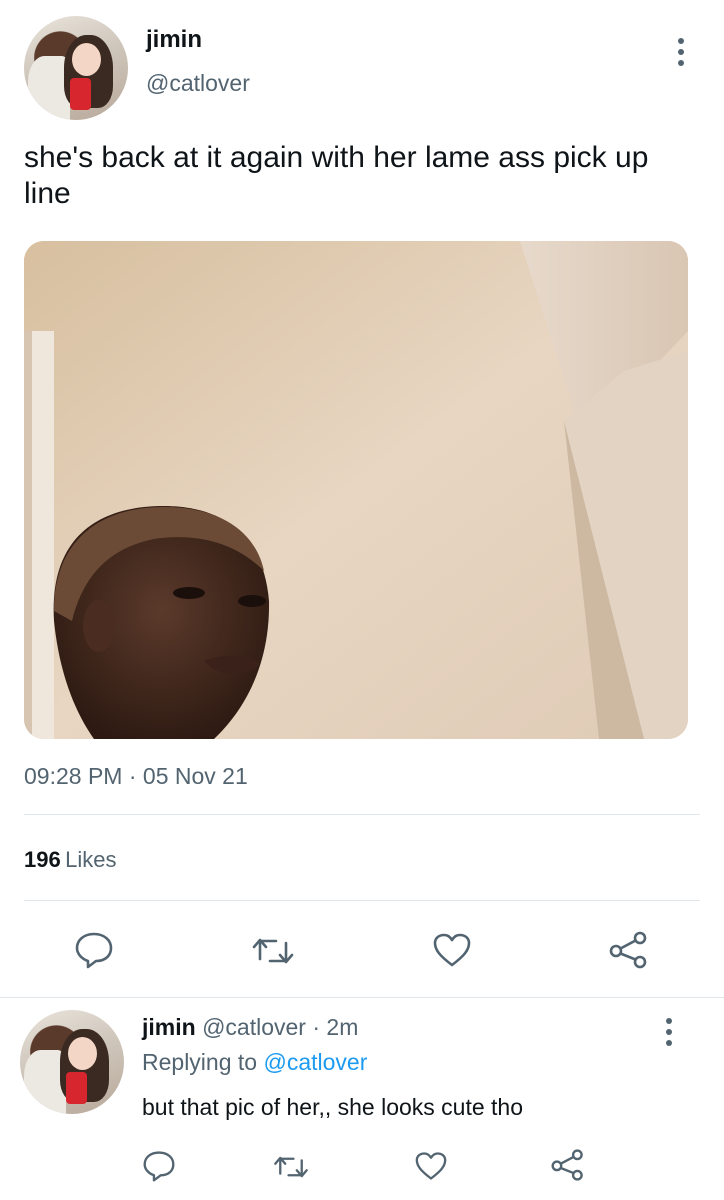 This screenshot has width=724, height=1200. I want to click on reply-author-name: jimin, so click(169, 1027).